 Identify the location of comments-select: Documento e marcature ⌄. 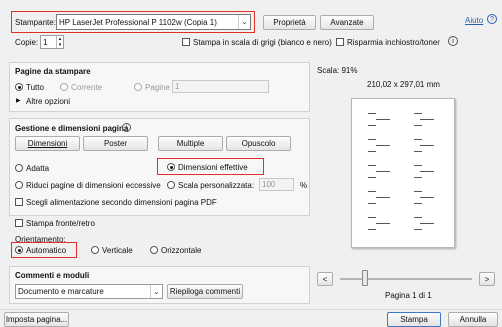
(89, 291).